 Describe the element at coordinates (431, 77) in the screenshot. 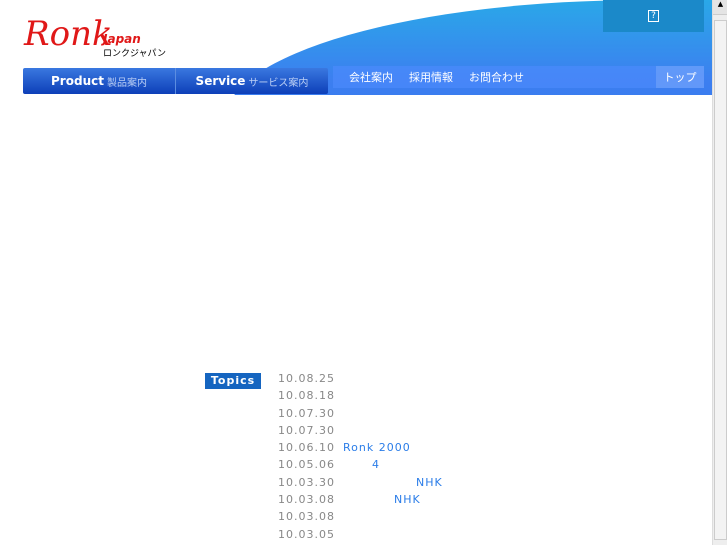

I see `nav-recruit: 採用情報` at that location.